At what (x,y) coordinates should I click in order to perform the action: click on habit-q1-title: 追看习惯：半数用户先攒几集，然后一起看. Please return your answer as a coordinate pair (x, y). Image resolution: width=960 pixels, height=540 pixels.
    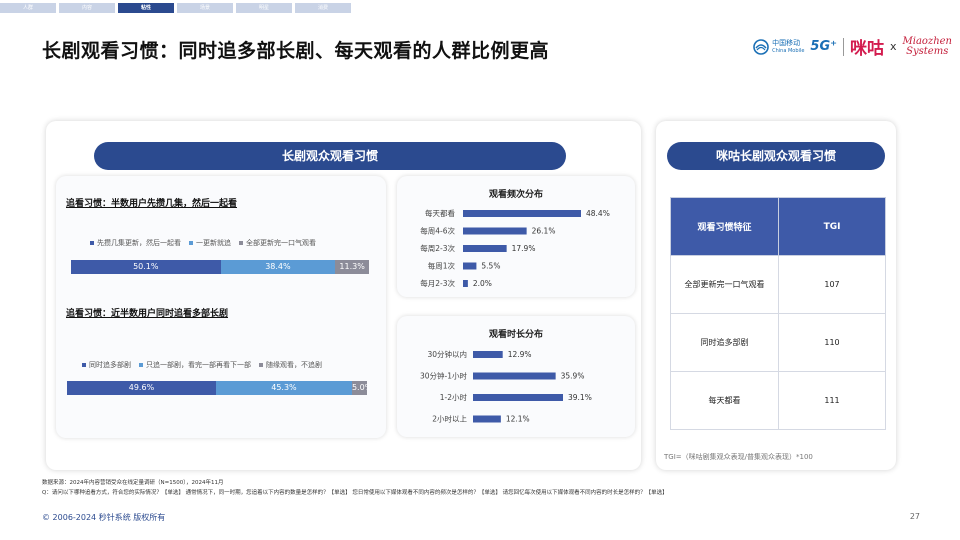
    Looking at the image, I should click on (152, 204).